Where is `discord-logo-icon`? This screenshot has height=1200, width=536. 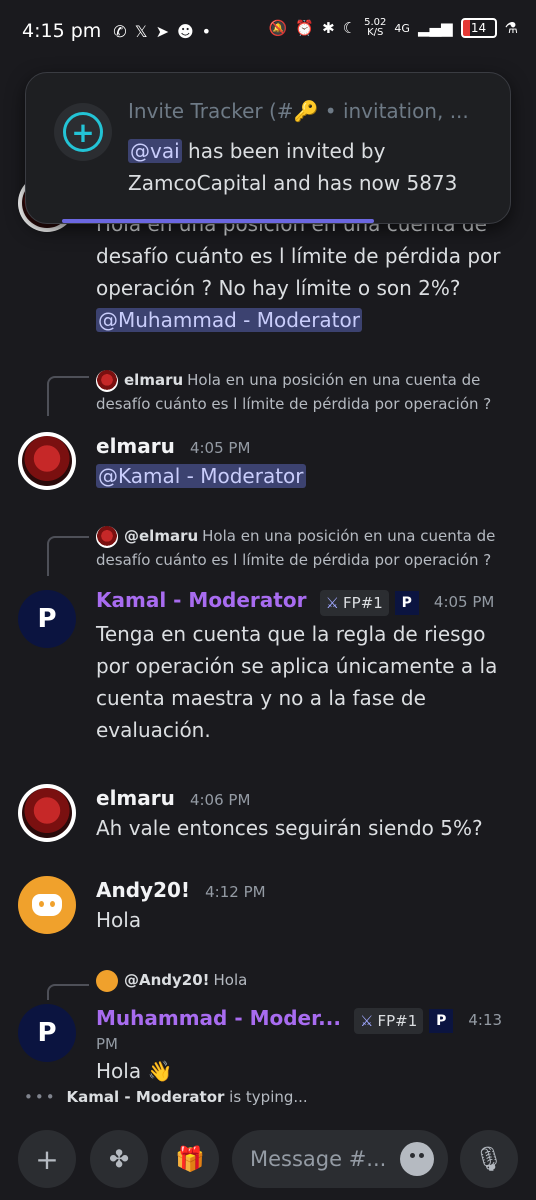 discord-logo-icon is located at coordinates (47, 905).